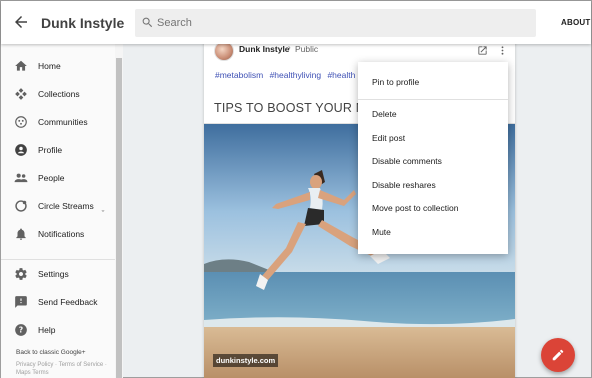 The height and width of the screenshot is (378, 592). I want to click on app-title: Dunk Instyle, so click(83, 23).